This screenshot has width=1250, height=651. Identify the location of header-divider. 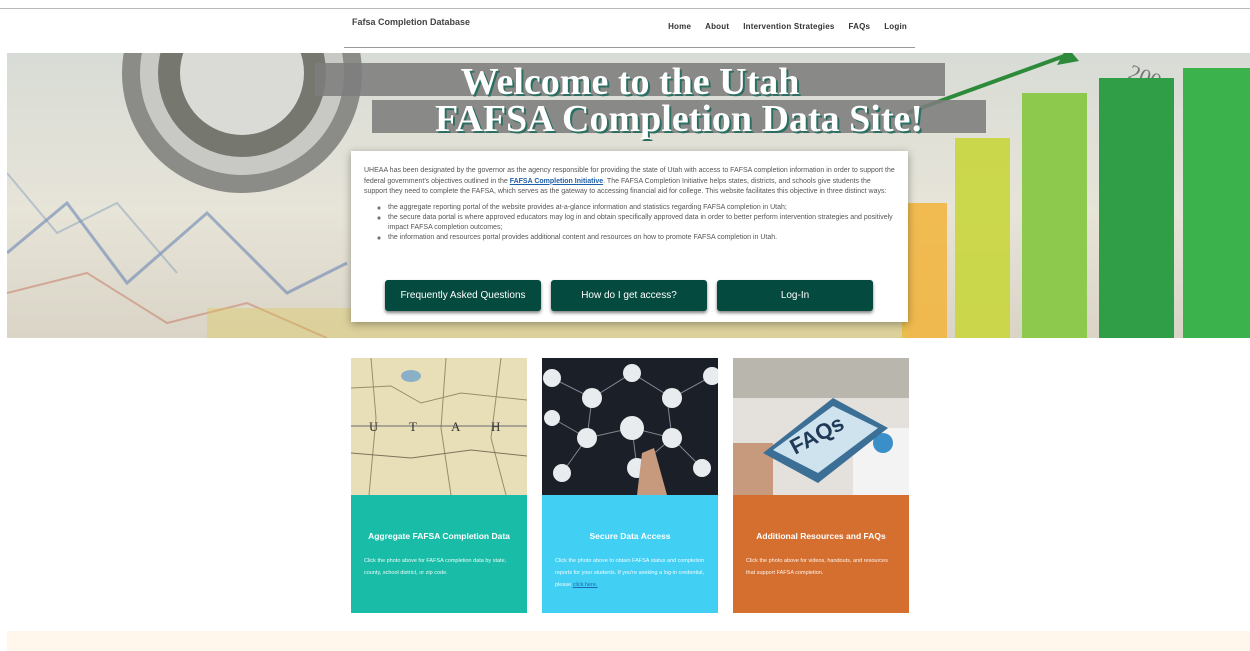
(629, 47).